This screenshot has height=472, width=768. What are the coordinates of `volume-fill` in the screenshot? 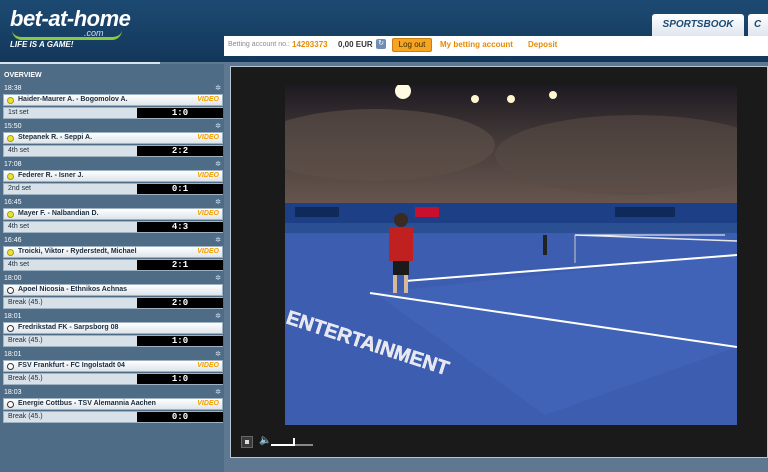 It's located at (283, 445).